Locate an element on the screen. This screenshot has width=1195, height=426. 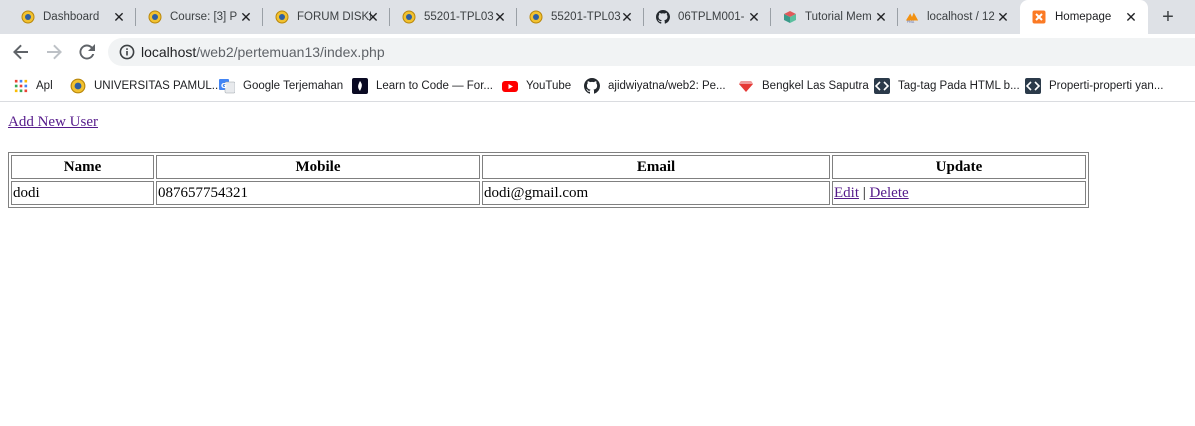
tab-github: 06TPLM001- ✕ is located at coordinates (703, 17).